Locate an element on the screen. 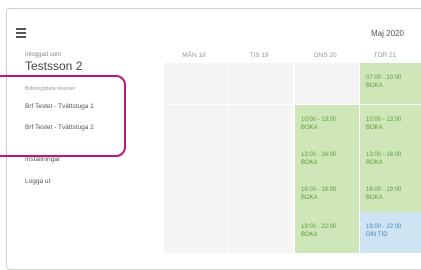 Image resolution: width=421 pixels, height=270 pixels. hamburger-menu-icon is located at coordinates (21, 33).